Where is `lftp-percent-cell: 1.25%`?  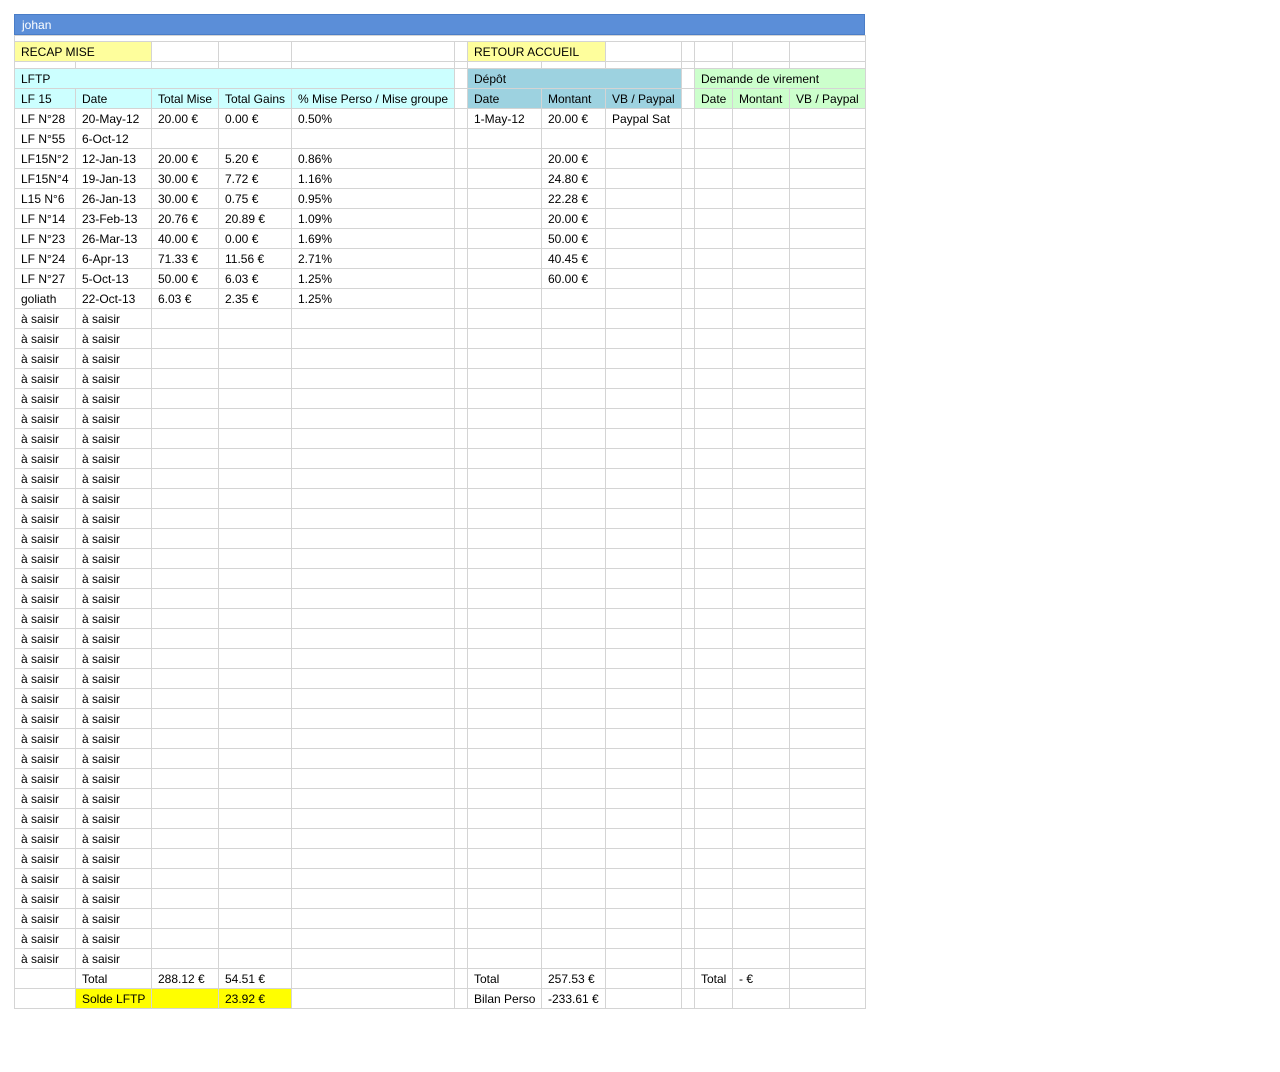 lftp-percent-cell: 1.25% is located at coordinates (373, 298).